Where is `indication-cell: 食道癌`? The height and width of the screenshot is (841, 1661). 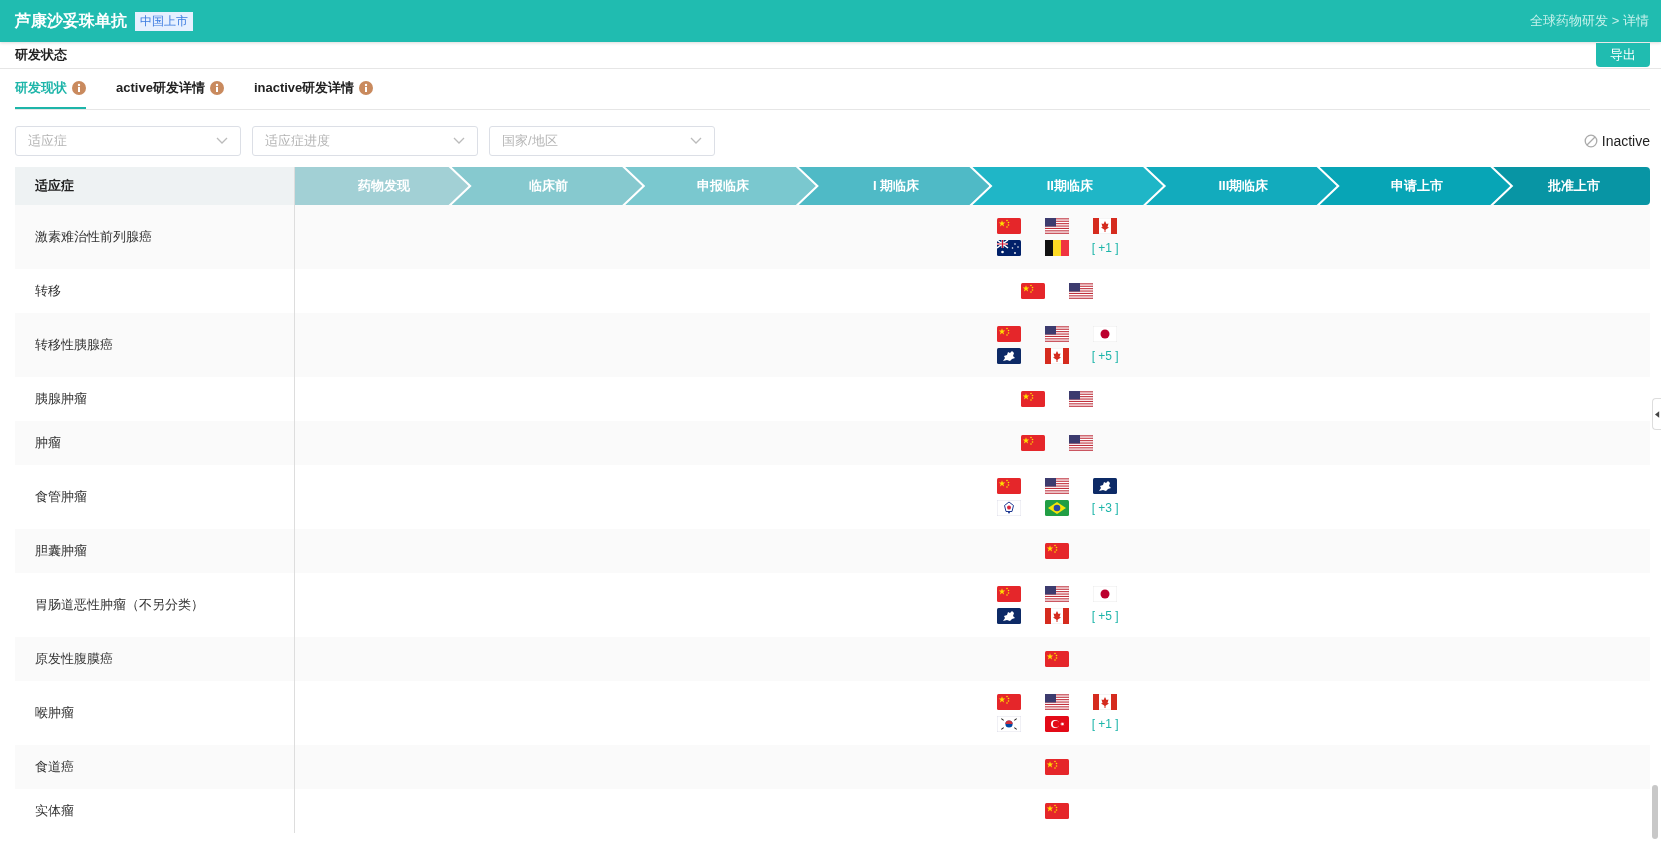
indication-cell: 食道癌 is located at coordinates (155, 767).